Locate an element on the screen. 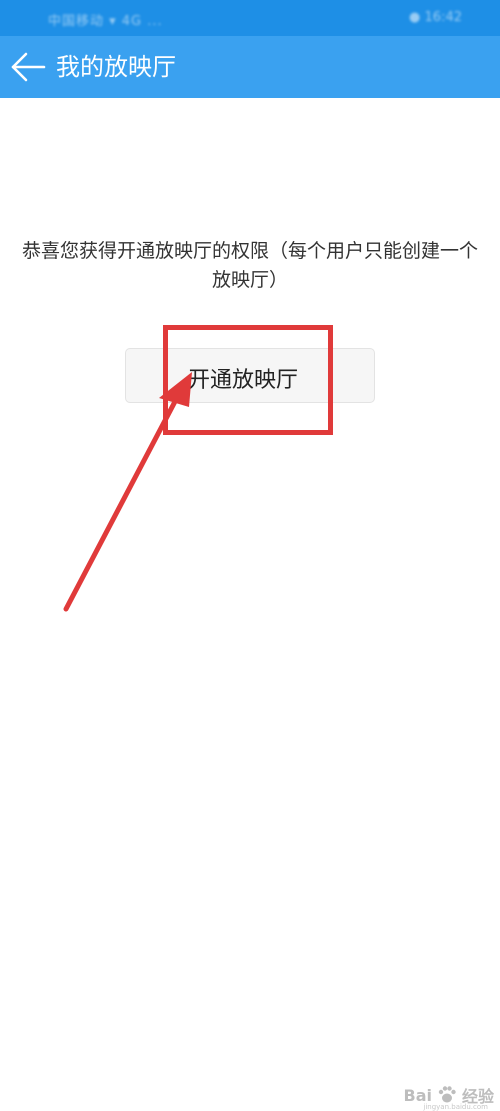 The image size is (500, 1111). open-screening-room-label: 开通放映厅 is located at coordinates (243, 380).